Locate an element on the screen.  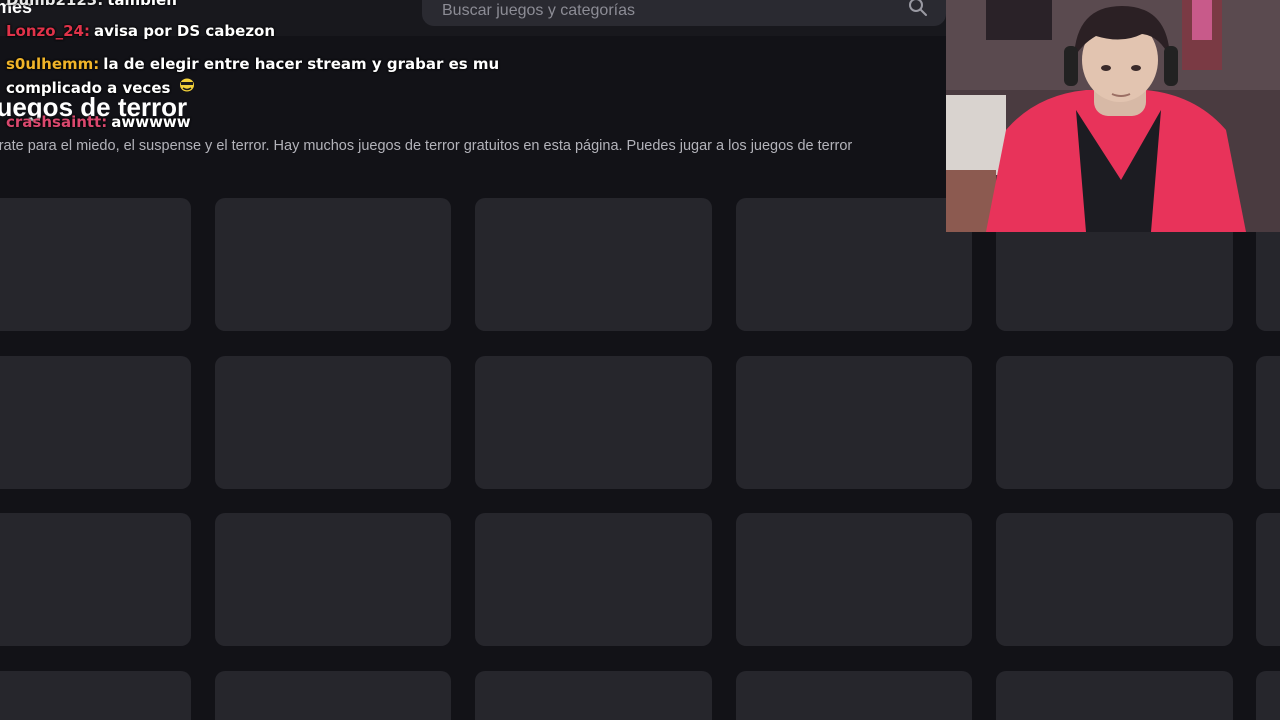
search-input is located at coordinates (662, 12).